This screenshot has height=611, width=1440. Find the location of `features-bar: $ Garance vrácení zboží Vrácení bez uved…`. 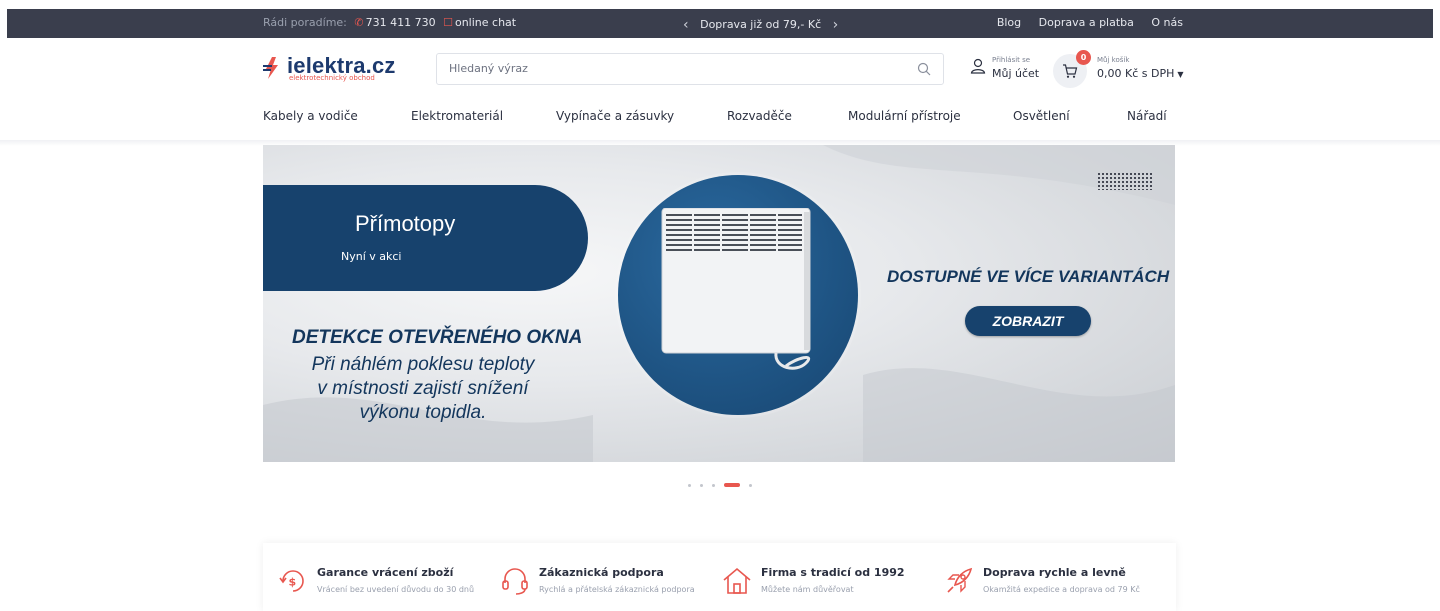

features-bar: $ Garance vrácení zboží Vrácení bez uved… is located at coordinates (719, 577).